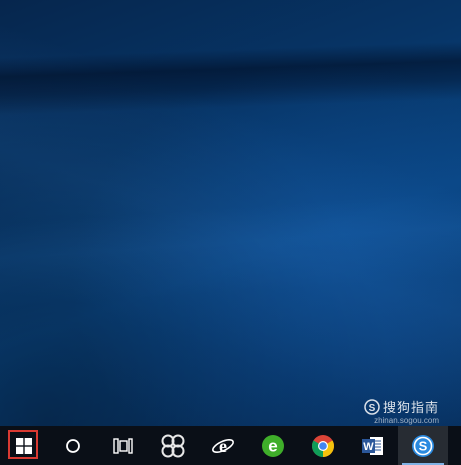 The width and height of the screenshot is (461, 465). I want to click on sogou-input-button: S, so click(423, 445).